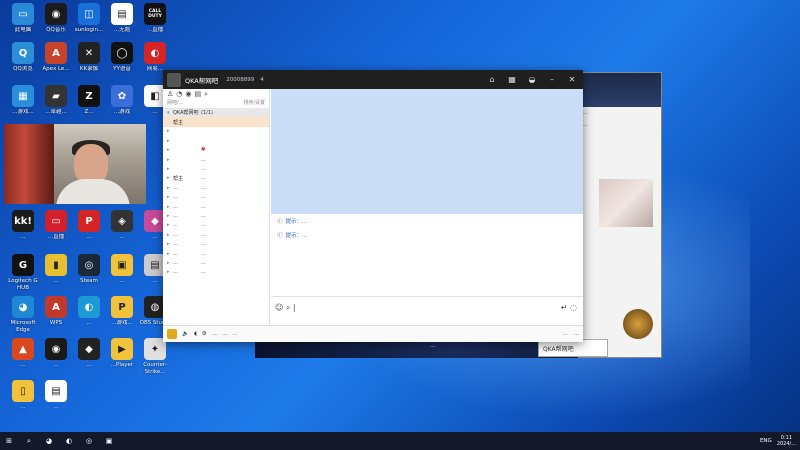  Describe the element at coordinates (620, 90) in the screenshot. I see `background-window-header` at that location.